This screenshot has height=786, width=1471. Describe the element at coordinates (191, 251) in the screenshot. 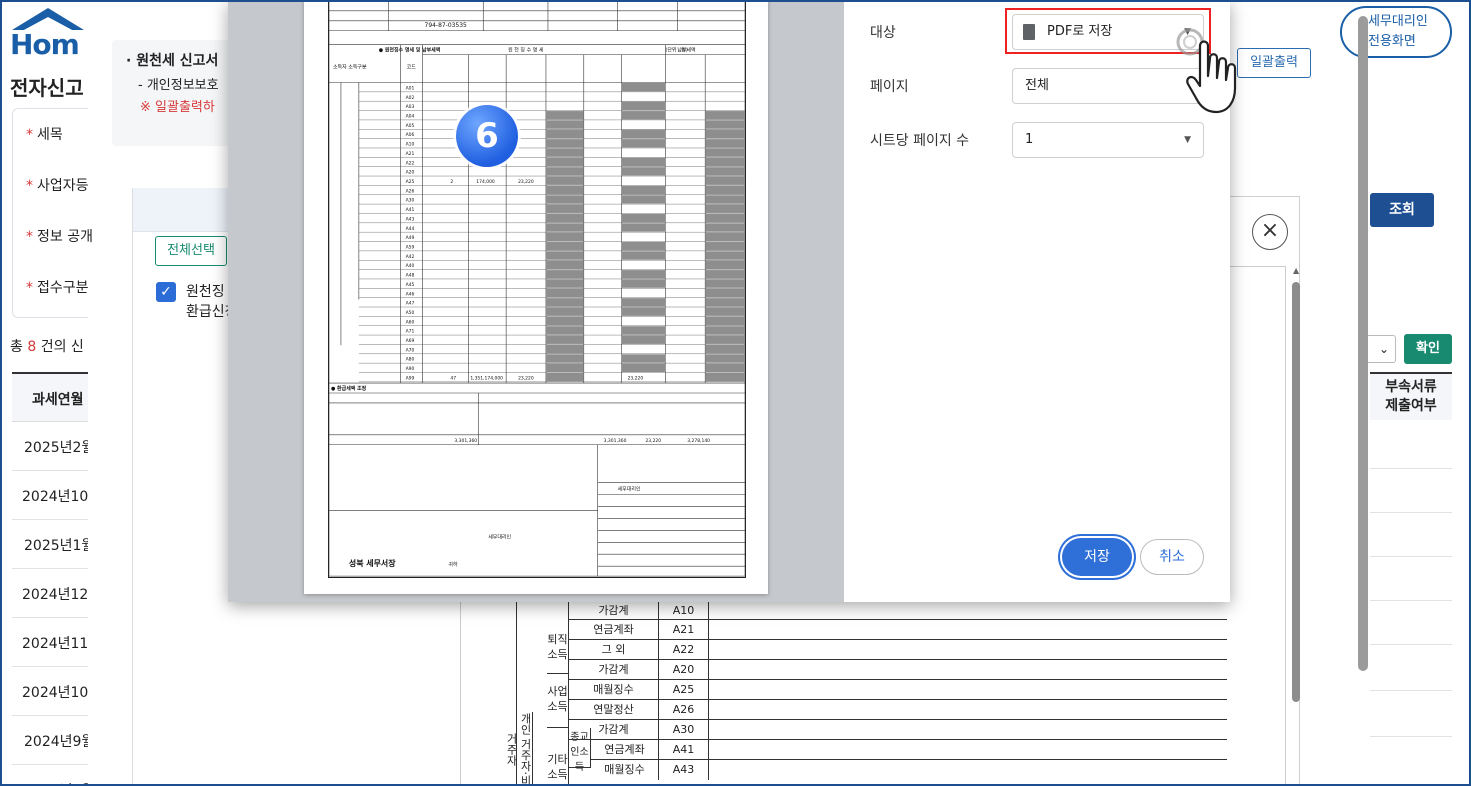

I see `select-all-button: 전체선택` at that location.